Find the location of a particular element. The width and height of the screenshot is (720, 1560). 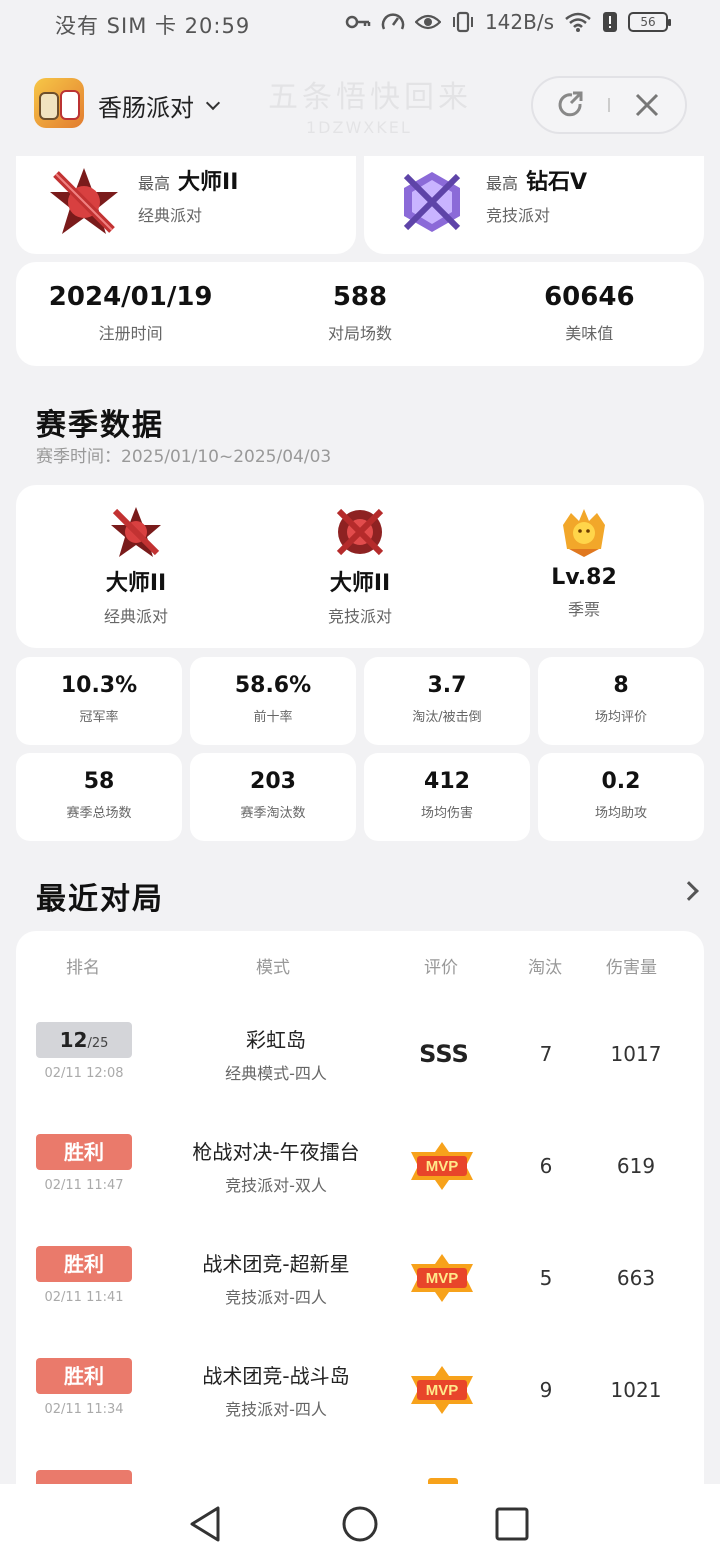

wifi-icon is located at coordinates (578, 22).